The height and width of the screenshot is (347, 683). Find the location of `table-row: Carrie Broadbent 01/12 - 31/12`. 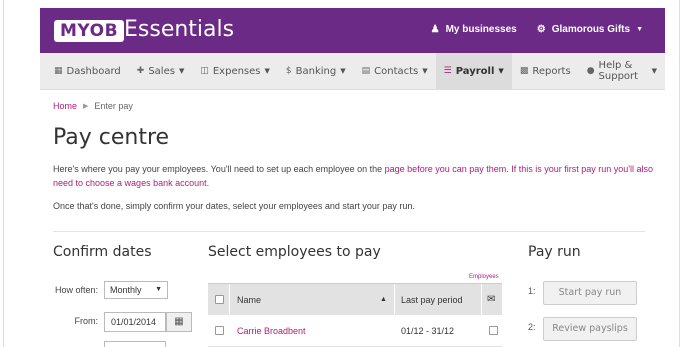

table-row: Carrie Broadbent 01/12 - 31/12 is located at coordinates (355, 331).